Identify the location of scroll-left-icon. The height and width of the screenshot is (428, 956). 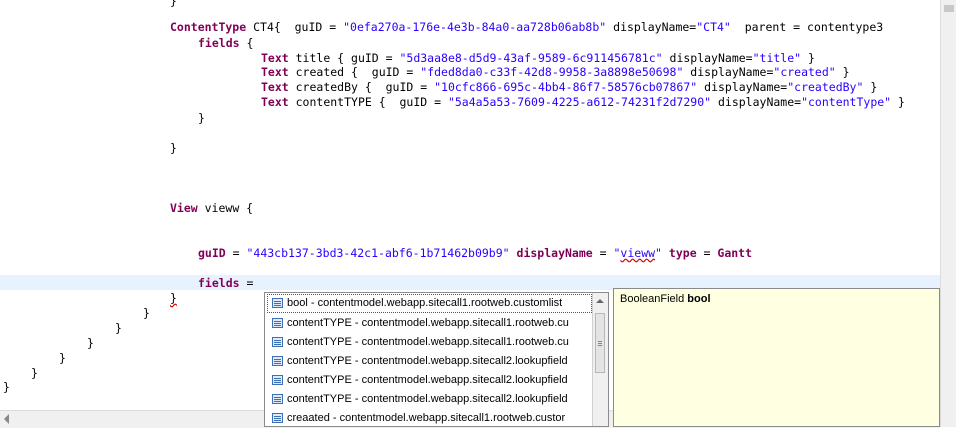
(6, 419).